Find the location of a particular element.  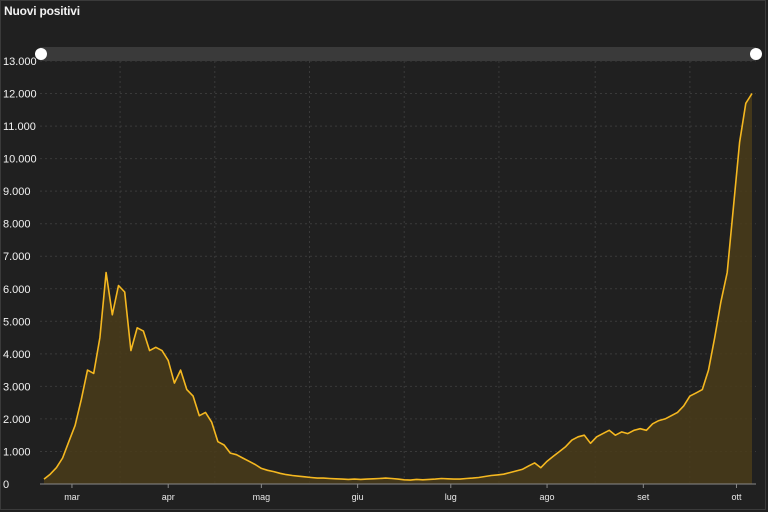

x-tick-label: ago is located at coordinates (547, 497).